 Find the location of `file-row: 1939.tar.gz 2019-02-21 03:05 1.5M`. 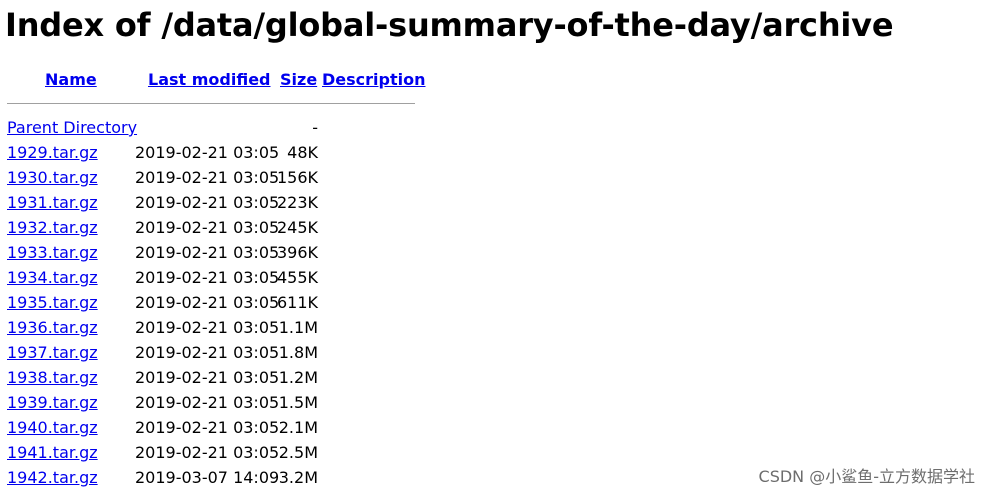

file-row: 1939.tar.gz 2019-02-21 03:05 1.5M is located at coordinates (217, 405).